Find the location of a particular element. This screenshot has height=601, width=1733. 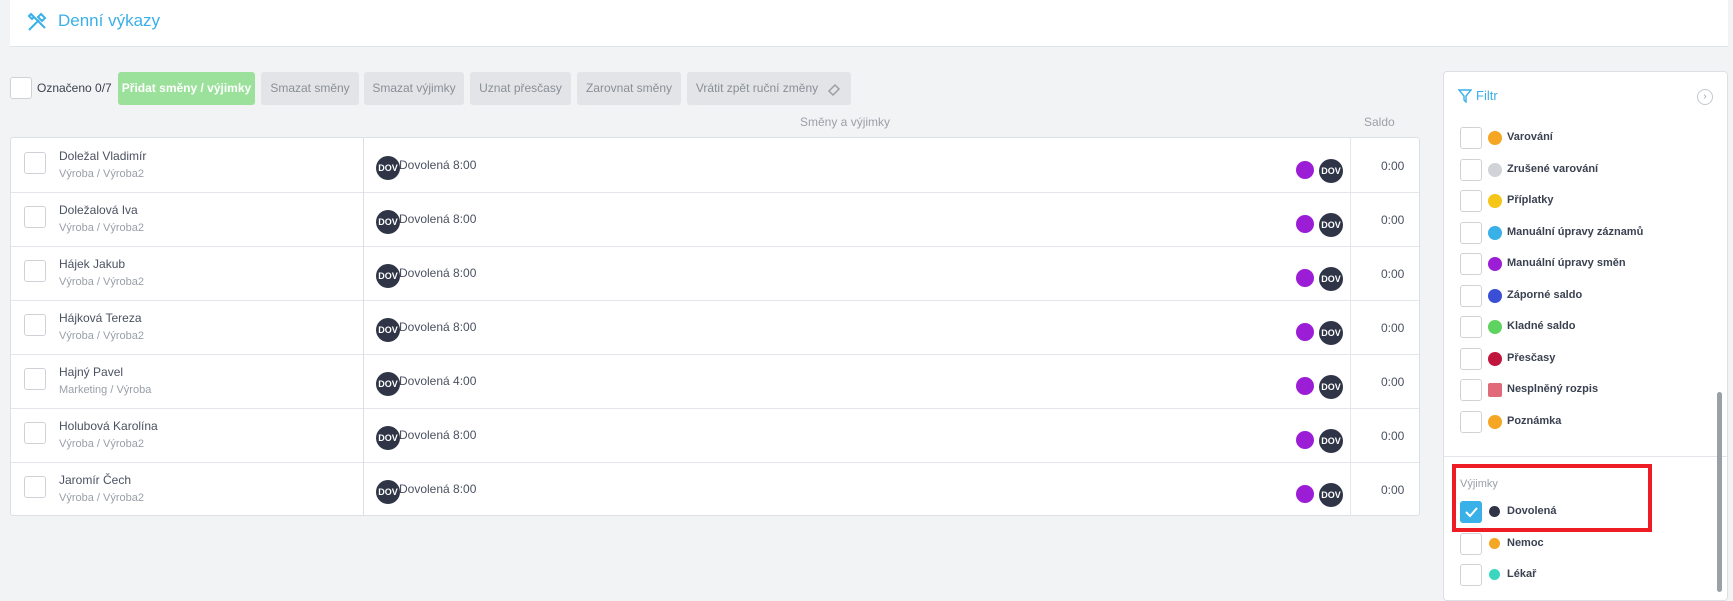

eraser-icon is located at coordinates (834, 89).